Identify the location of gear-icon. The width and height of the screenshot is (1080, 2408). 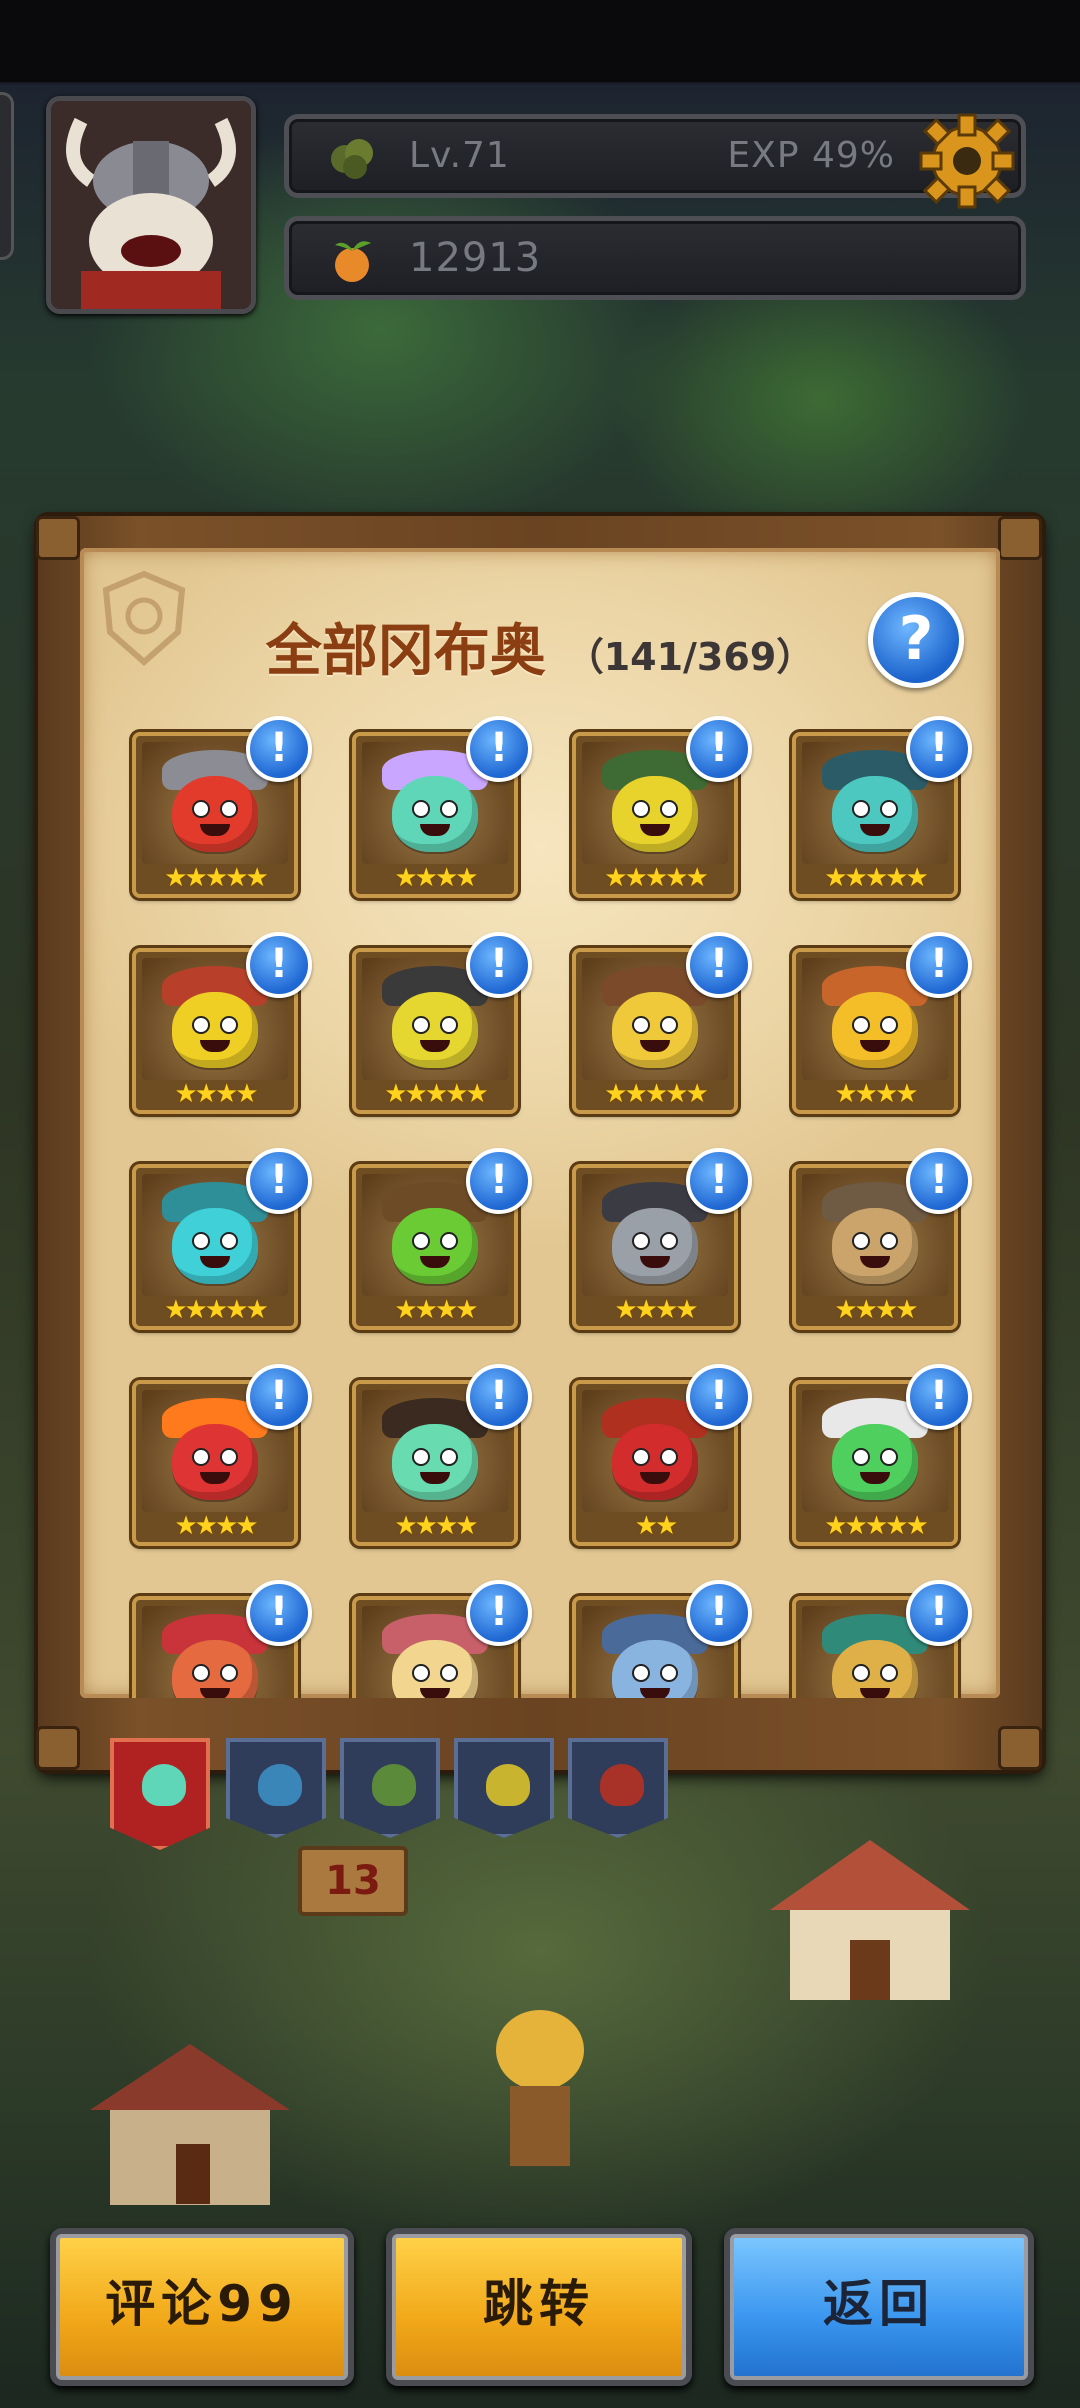
(967, 161).